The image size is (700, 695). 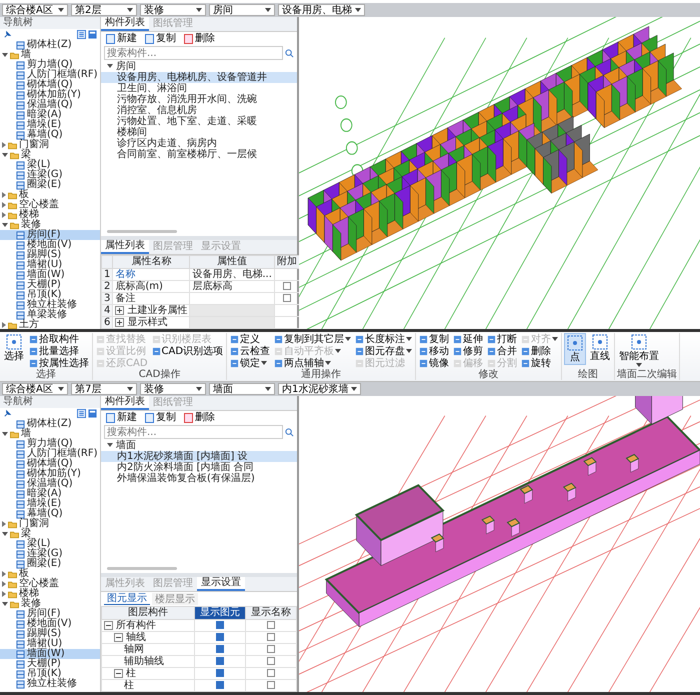 What do you see at coordinates (50, 624) in the screenshot?
I see `nav-tree-item: 楼地面(V)` at bounding box center [50, 624].